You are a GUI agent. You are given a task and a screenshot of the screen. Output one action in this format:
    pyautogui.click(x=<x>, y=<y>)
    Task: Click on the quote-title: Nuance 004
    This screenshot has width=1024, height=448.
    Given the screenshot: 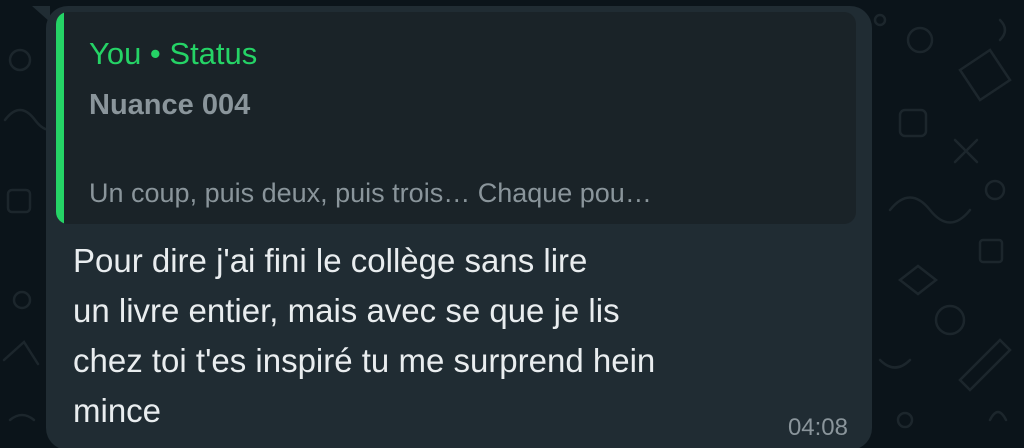 What is the action you would take?
    pyautogui.click(x=170, y=105)
    